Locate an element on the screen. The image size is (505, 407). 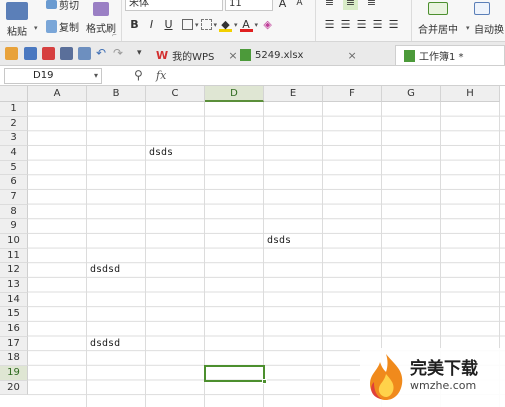
column-header-f: F is located at coordinates (352, 94).